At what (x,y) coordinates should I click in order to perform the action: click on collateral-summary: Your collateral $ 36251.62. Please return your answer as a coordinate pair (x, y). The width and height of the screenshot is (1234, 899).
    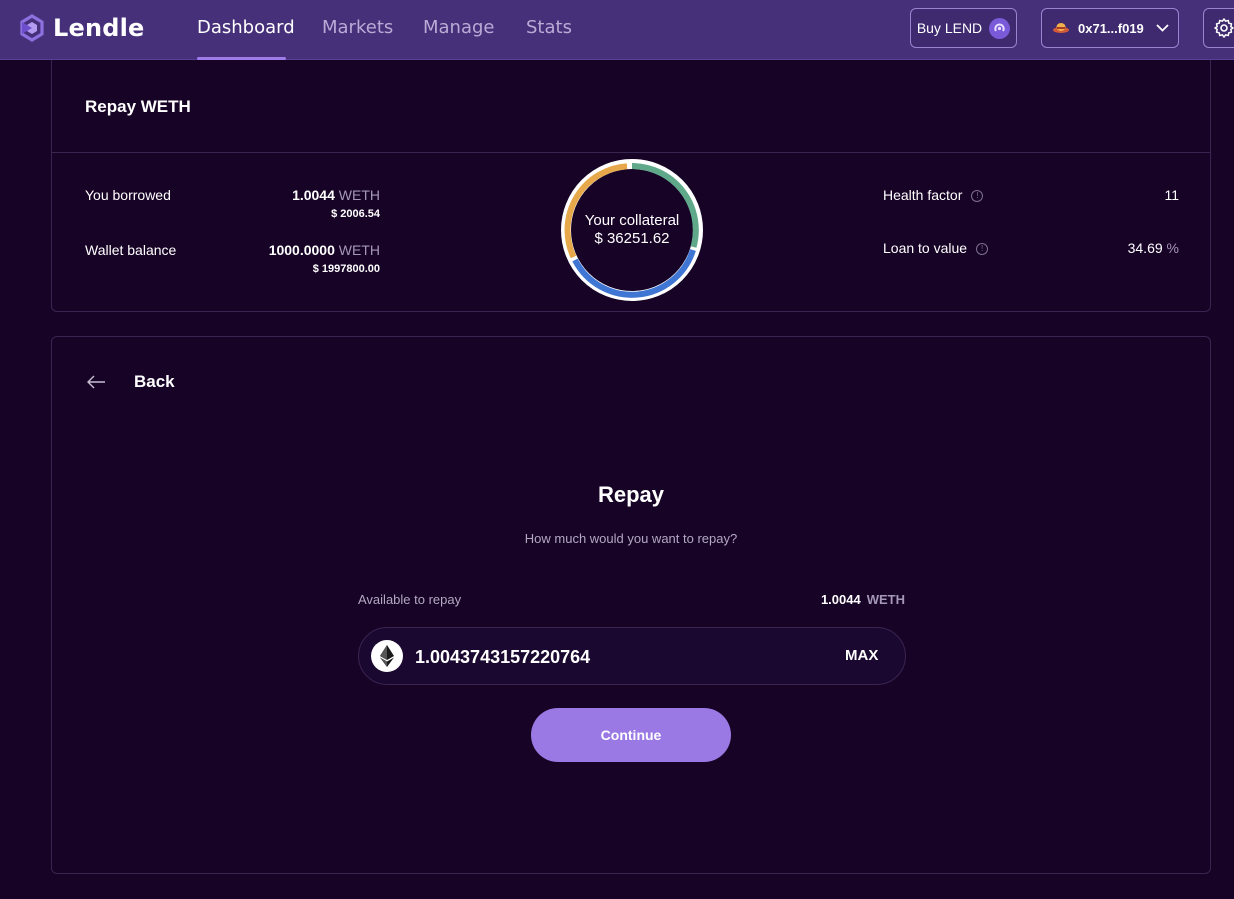
    Looking at the image, I should click on (632, 230).